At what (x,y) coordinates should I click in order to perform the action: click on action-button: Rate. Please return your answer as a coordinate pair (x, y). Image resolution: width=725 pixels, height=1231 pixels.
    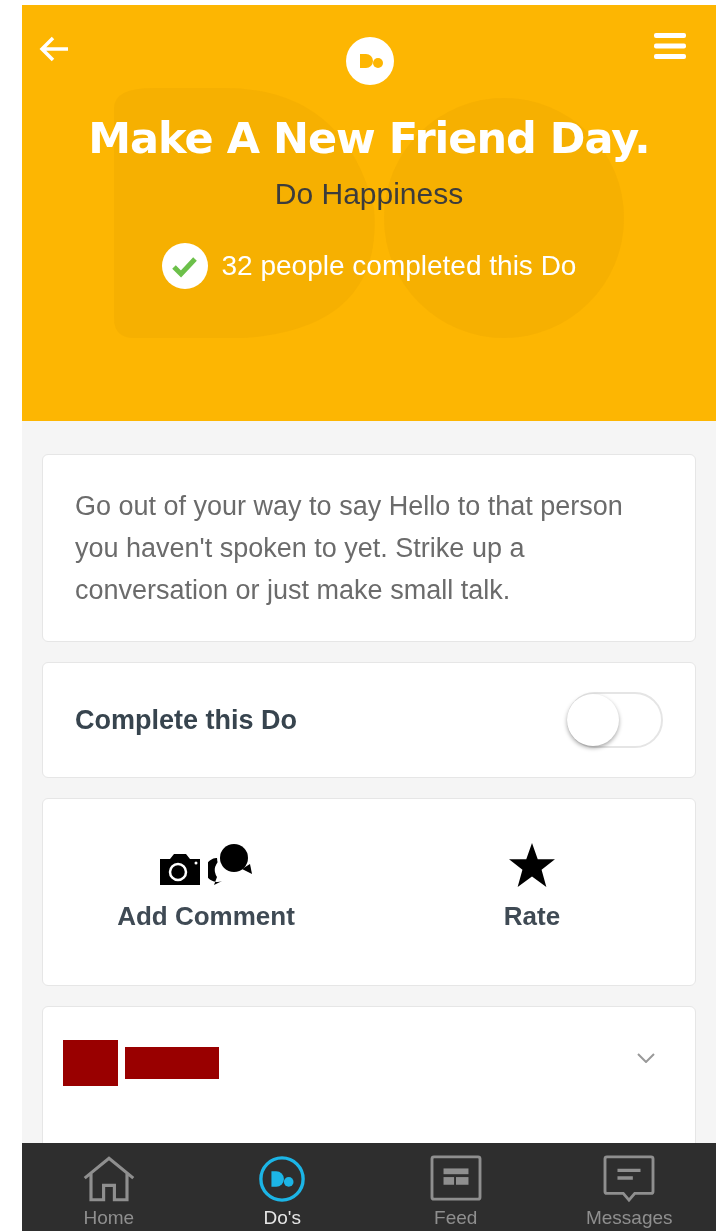
    Looking at the image, I should click on (532, 892).